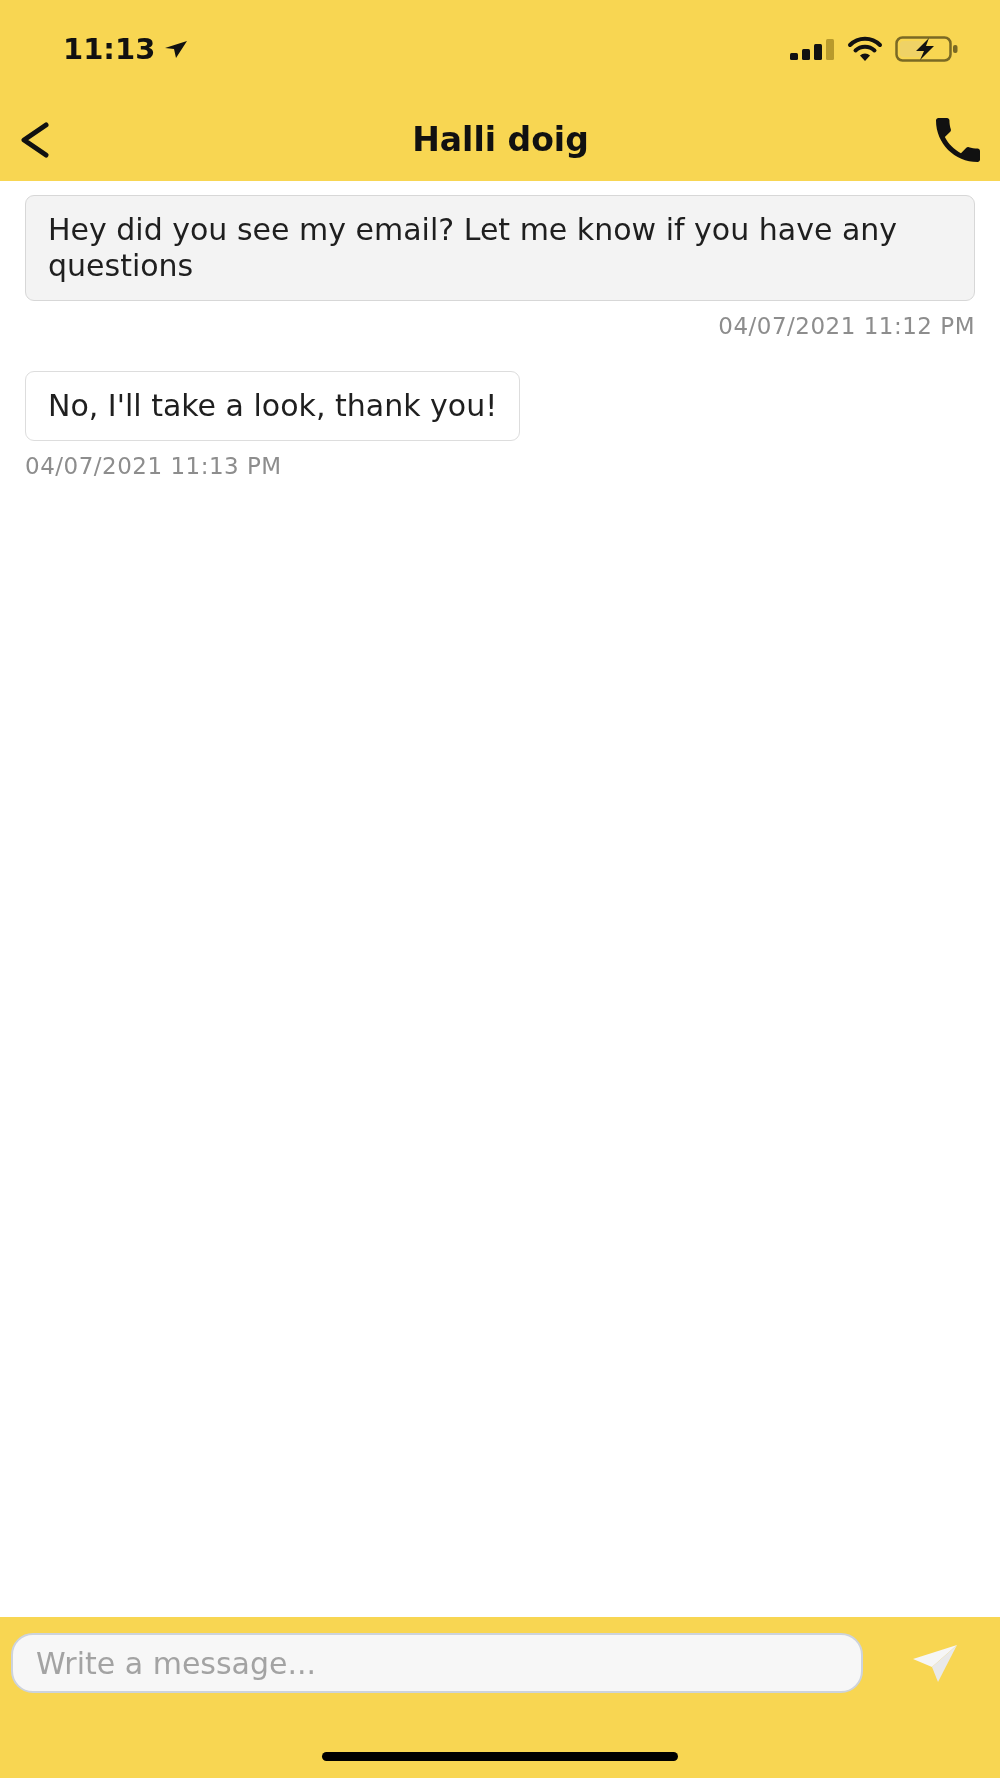 The image size is (1000, 1778). I want to click on signal-icon, so click(812, 49).